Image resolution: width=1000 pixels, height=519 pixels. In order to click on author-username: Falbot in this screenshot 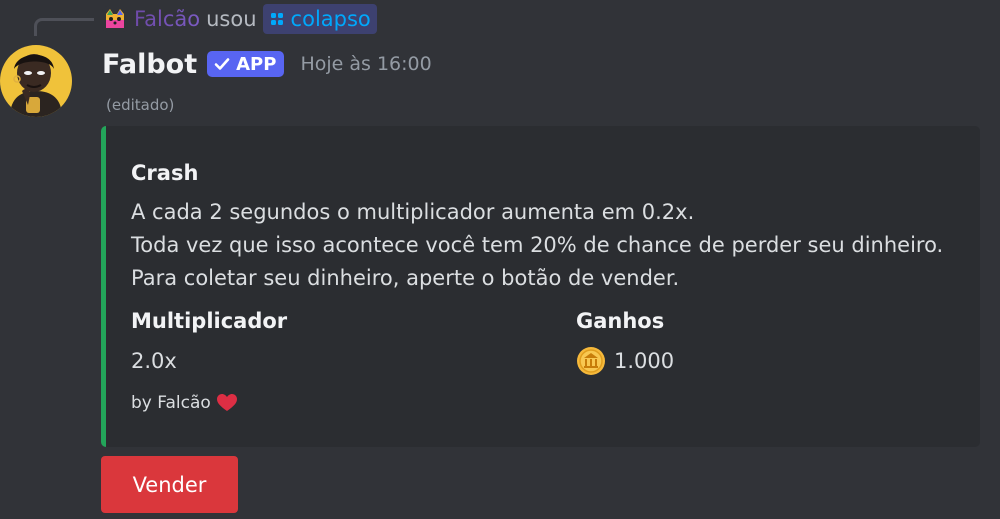, I will do `click(149, 64)`.